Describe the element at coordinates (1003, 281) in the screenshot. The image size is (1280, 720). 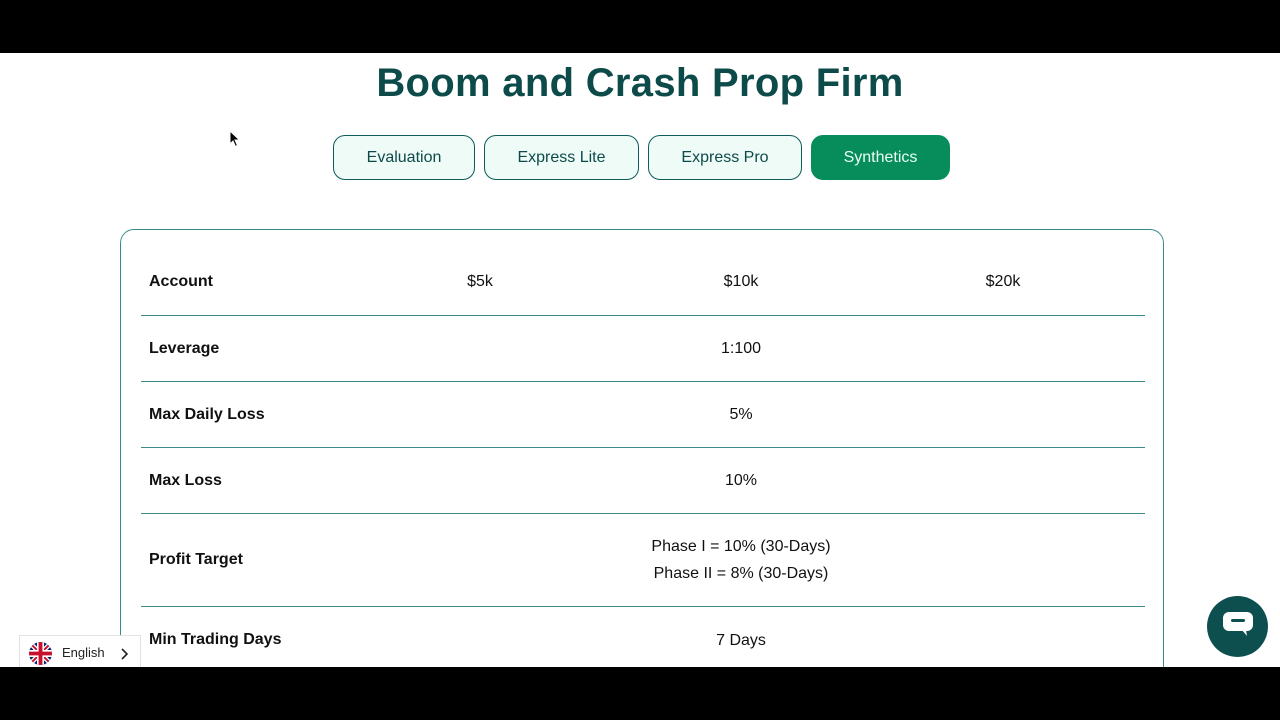
I see `account-20k: $20k` at that location.